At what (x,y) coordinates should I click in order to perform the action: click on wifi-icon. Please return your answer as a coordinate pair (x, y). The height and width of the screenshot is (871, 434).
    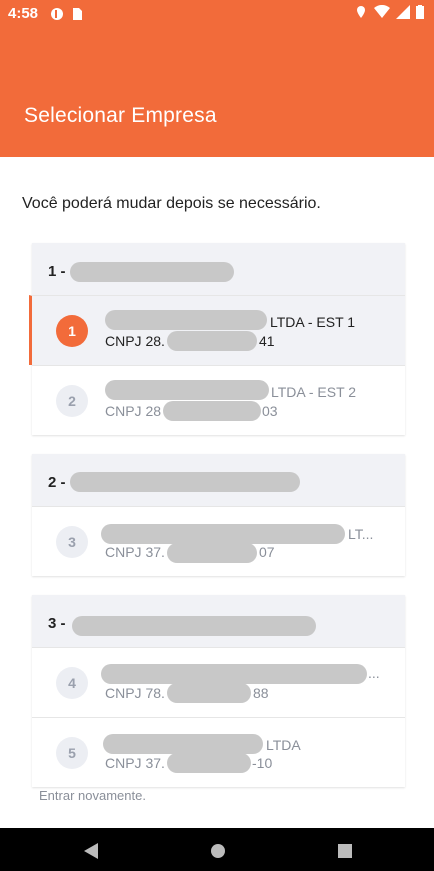
    Looking at the image, I should click on (382, 11).